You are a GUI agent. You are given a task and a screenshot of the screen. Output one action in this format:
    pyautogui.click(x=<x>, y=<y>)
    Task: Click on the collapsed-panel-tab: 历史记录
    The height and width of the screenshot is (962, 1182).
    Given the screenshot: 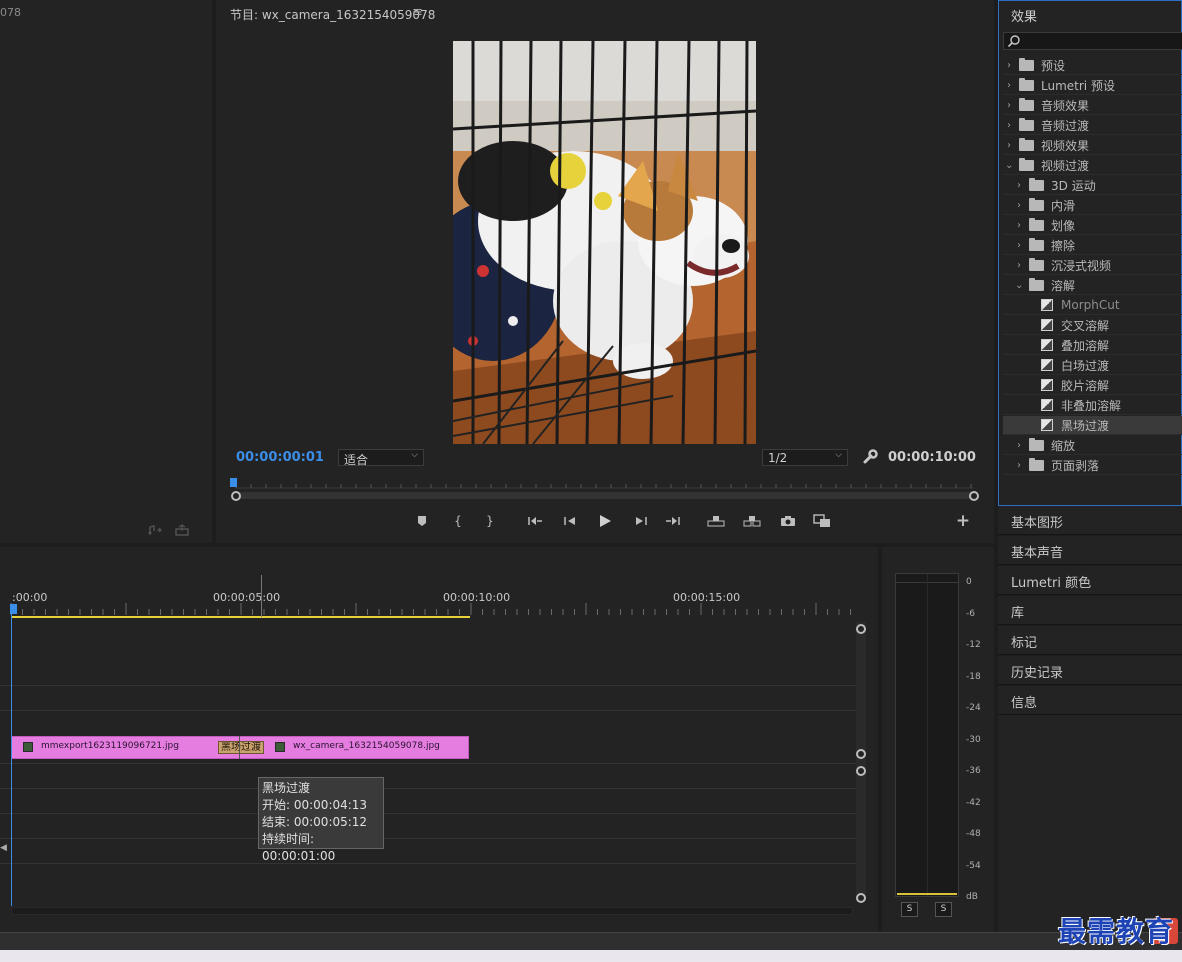 What is the action you would take?
    pyautogui.click(x=1090, y=670)
    